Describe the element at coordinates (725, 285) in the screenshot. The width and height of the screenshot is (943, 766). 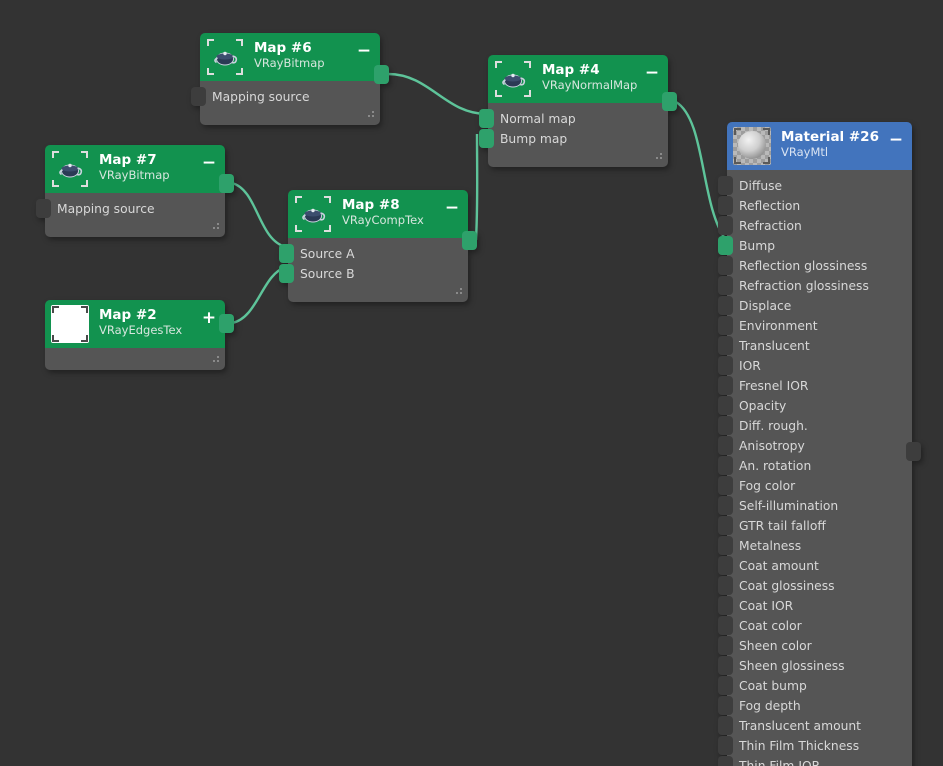
I see `socket-material-refraction-glossiness` at that location.